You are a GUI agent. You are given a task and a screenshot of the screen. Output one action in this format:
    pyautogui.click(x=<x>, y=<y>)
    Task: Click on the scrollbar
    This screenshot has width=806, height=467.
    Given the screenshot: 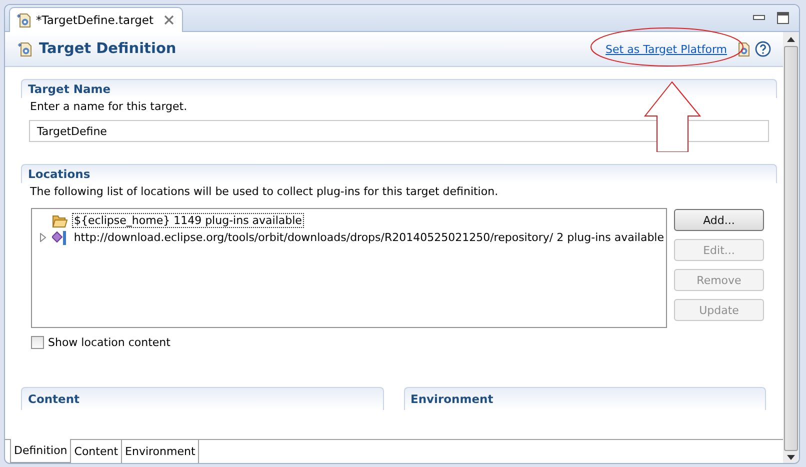 What is the action you would take?
    pyautogui.click(x=791, y=247)
    